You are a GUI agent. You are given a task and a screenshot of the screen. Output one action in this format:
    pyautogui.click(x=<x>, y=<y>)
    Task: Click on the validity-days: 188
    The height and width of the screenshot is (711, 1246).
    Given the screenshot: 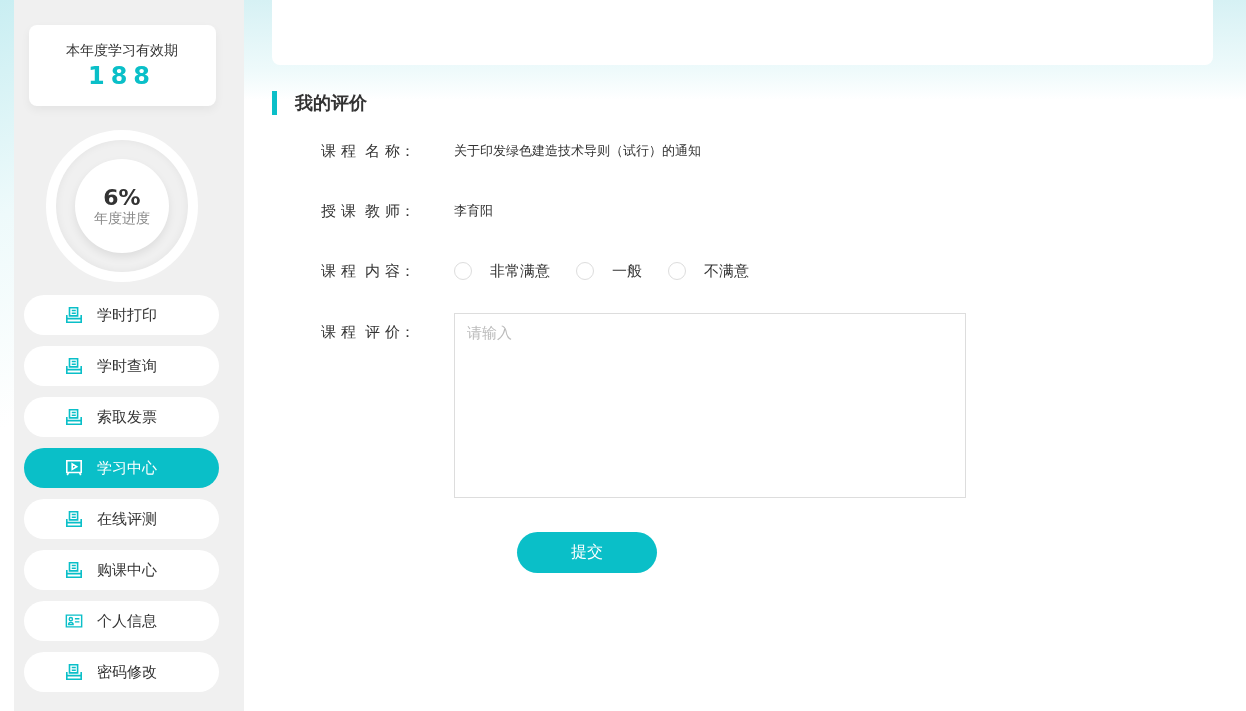 What is the action you would take?
    pyautogui.click(x=122, y=75)
    